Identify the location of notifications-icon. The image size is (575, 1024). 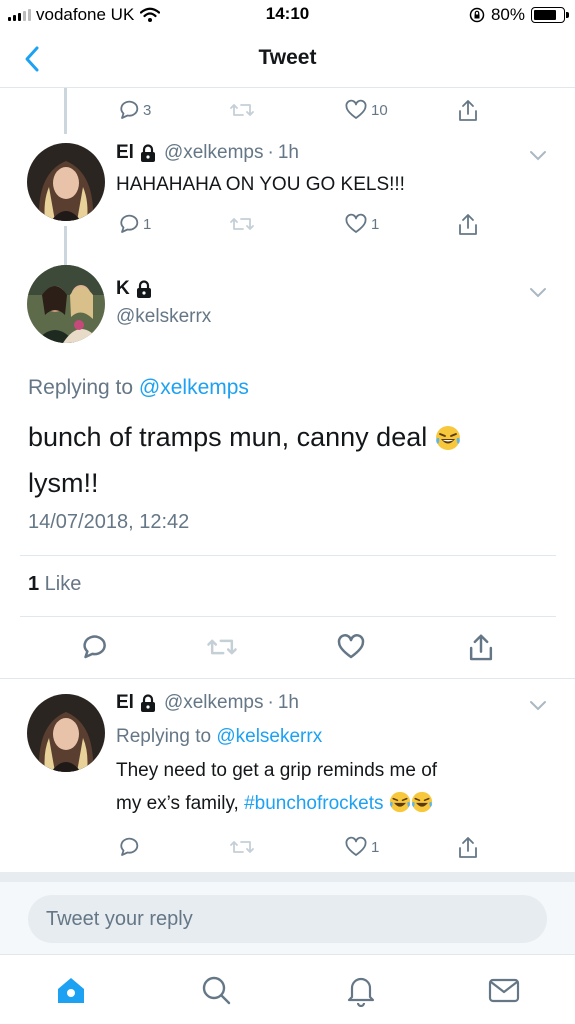
(361, 990).